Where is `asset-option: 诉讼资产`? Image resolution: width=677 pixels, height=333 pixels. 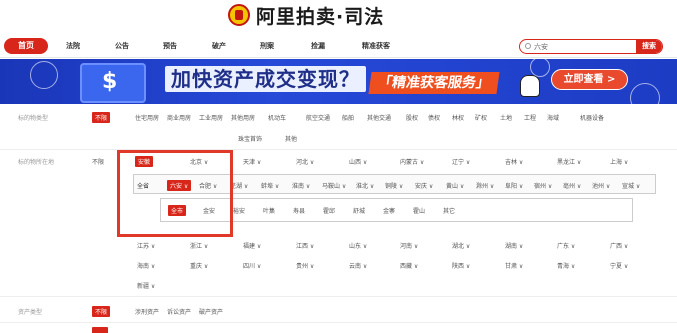
asset-option: 诉讼资产 is located at coordinates (179, 311).